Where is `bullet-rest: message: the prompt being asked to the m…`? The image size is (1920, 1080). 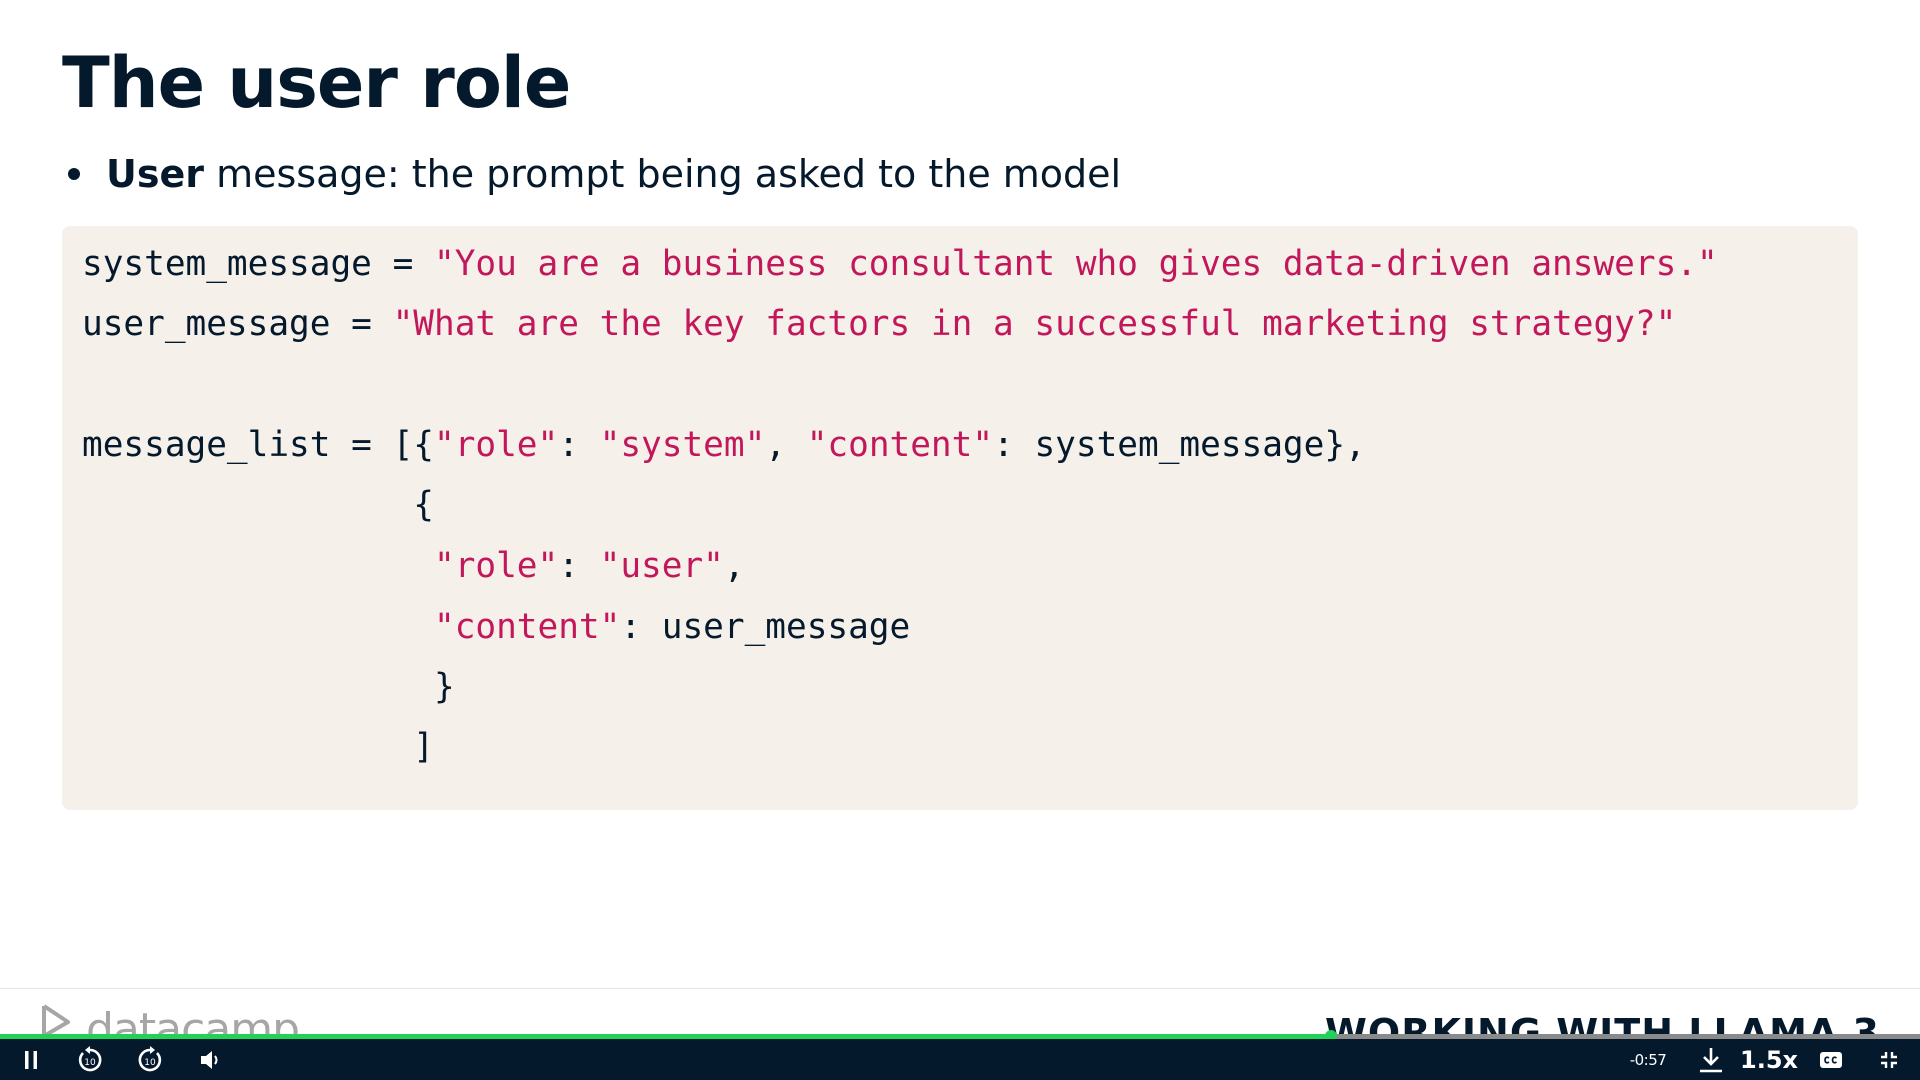 bullet-rest: message: the prompt being asked to the m… is located at coordinates (663, 174).